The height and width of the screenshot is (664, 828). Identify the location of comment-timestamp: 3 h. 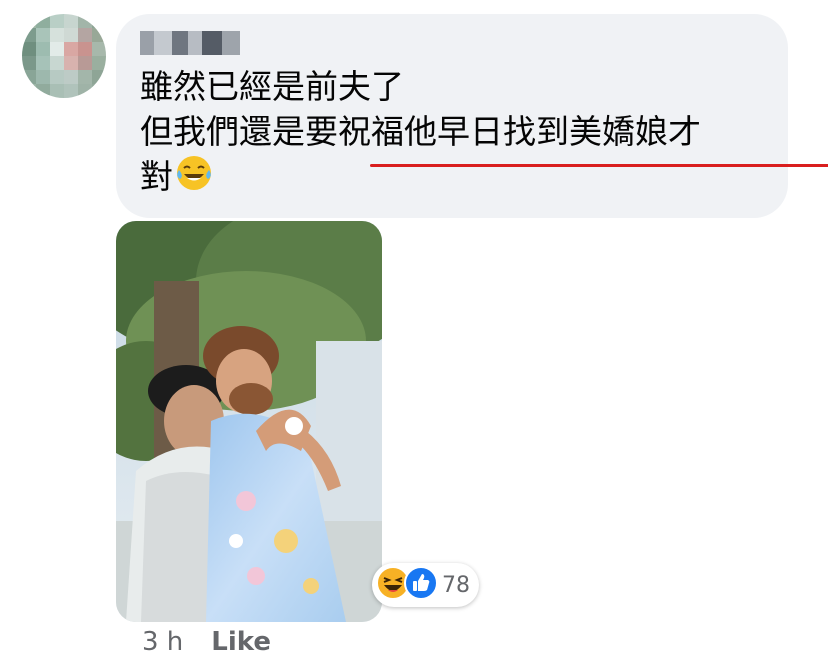
(162, 642).